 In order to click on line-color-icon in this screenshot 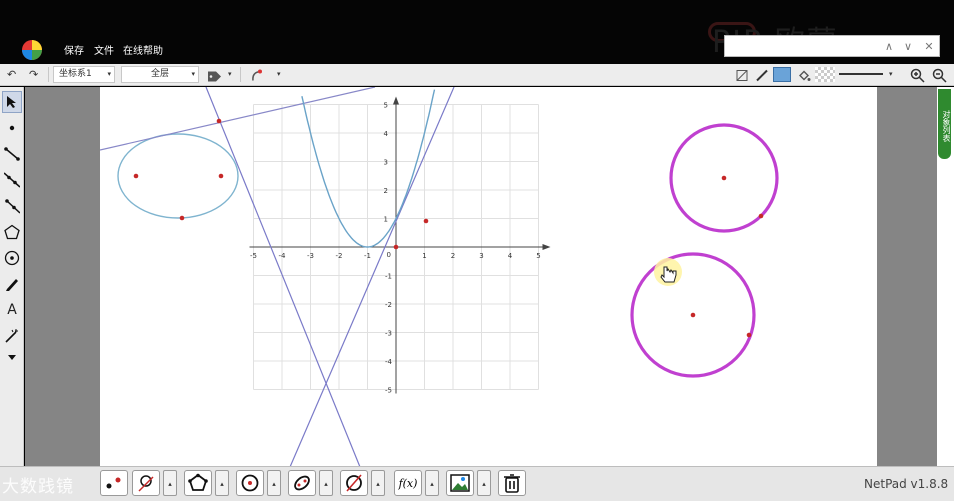, I will do `click(762, 75)`.